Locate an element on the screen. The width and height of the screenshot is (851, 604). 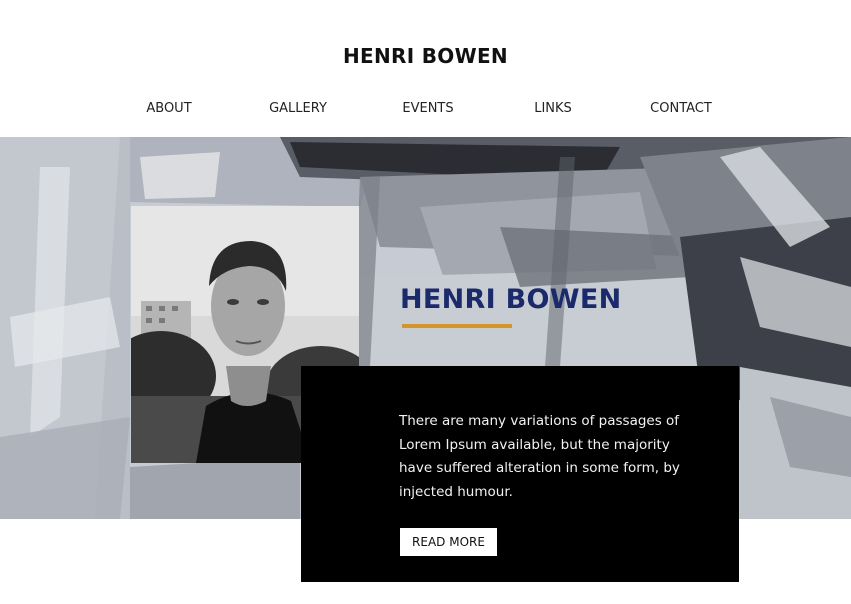
nav-item-contact: CONTACT is located at coordinates (681, 108).